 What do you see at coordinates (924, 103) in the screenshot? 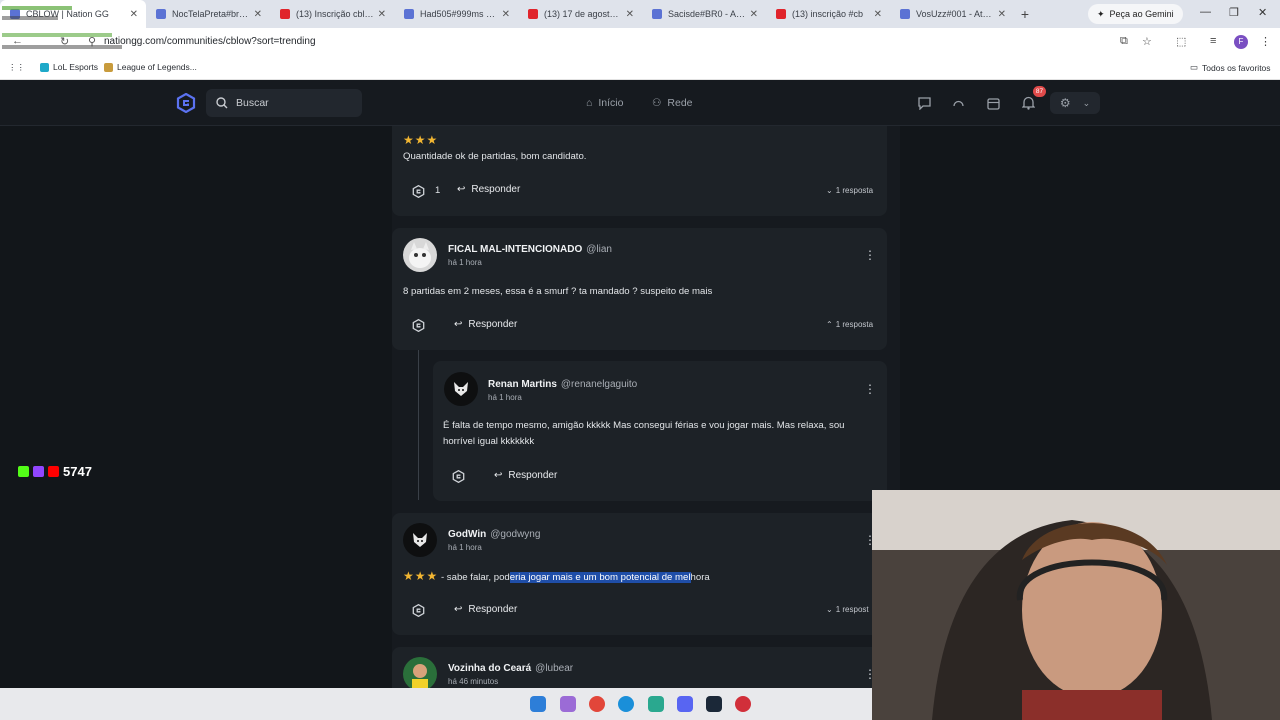
I see `messages-icon` at bounding box center [924, 103].